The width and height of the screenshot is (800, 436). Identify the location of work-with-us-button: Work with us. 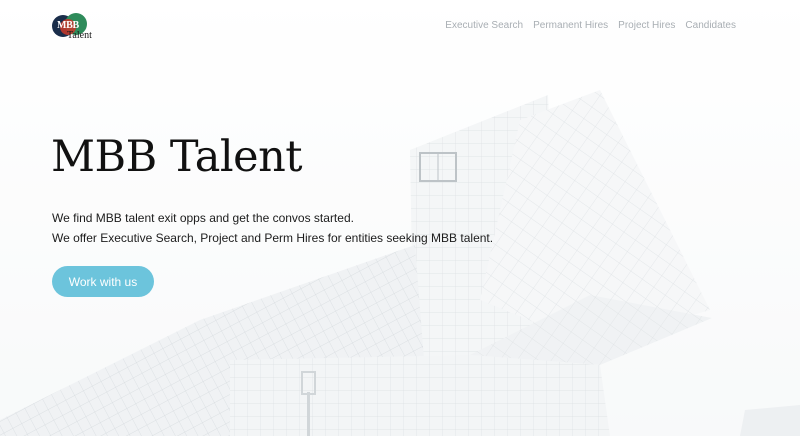
(103, 281).